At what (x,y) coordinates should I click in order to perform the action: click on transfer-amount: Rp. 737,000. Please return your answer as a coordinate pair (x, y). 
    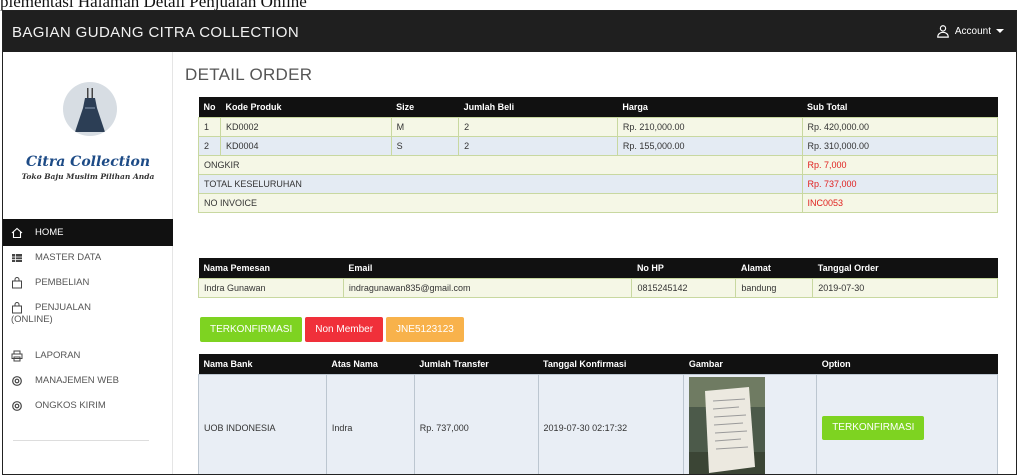
    Looking at the image, I should click on (476, 423).